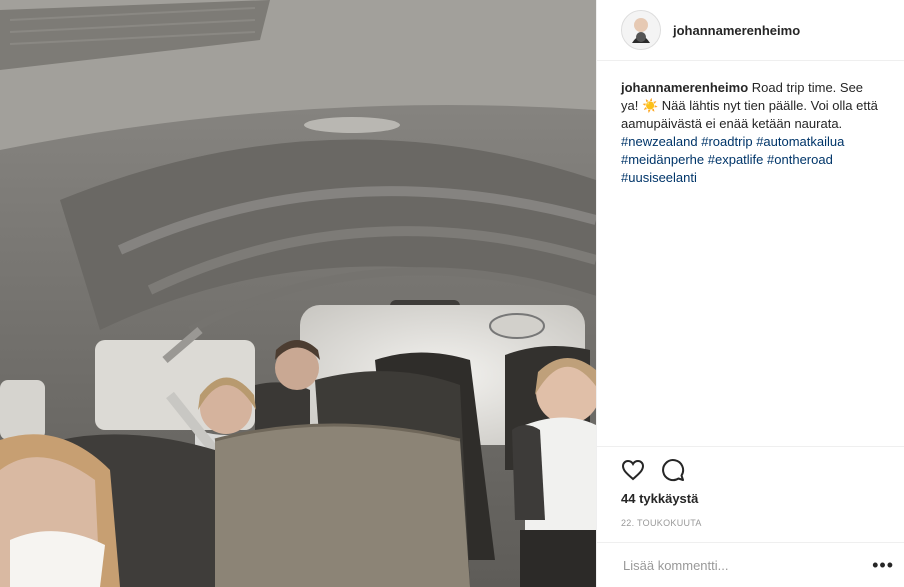  What do you see at coordinates (883, 565) in the screenshot?
I see `more-options-icon: •••` at bounding box center [883, 565].